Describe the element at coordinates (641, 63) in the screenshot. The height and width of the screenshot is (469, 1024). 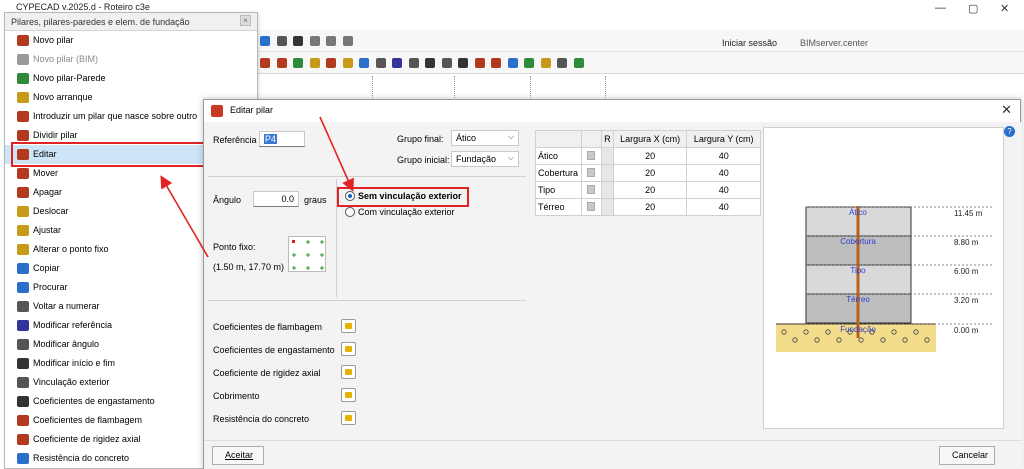
I see `column-toolbar` at that location.